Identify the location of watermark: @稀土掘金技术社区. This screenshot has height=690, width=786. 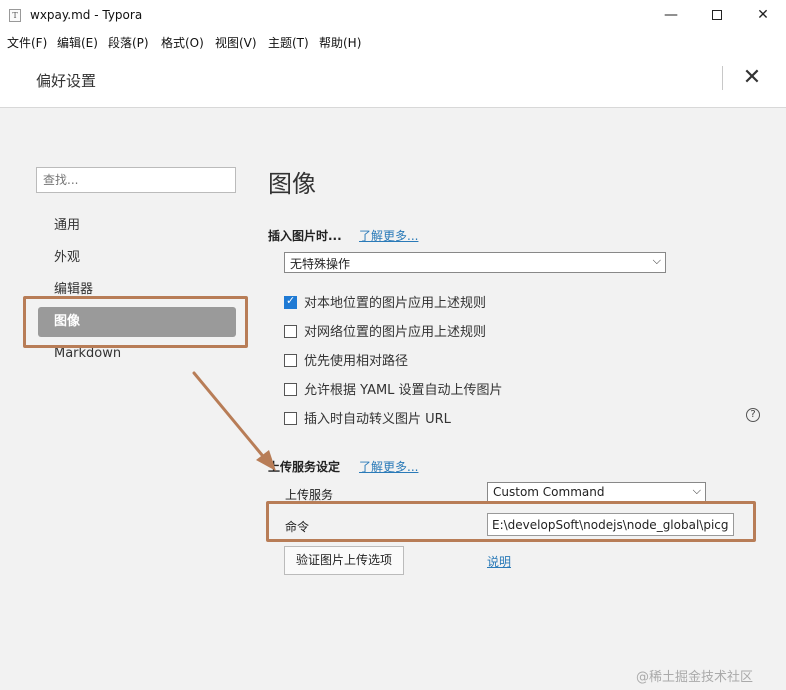
(695, 677).